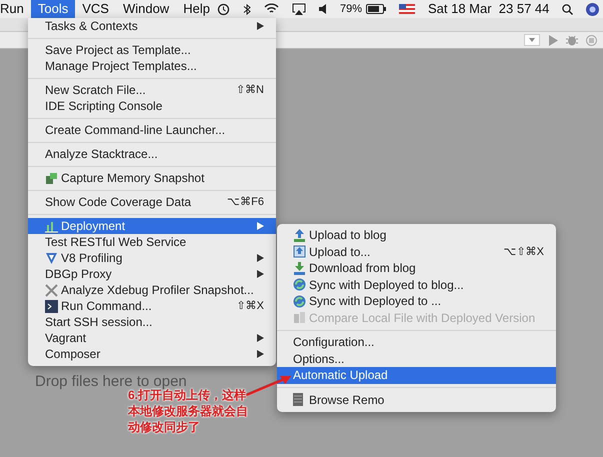 This screenshot has width=603, height=457. I want to click on menubar-item: Run, so click(15, 9).